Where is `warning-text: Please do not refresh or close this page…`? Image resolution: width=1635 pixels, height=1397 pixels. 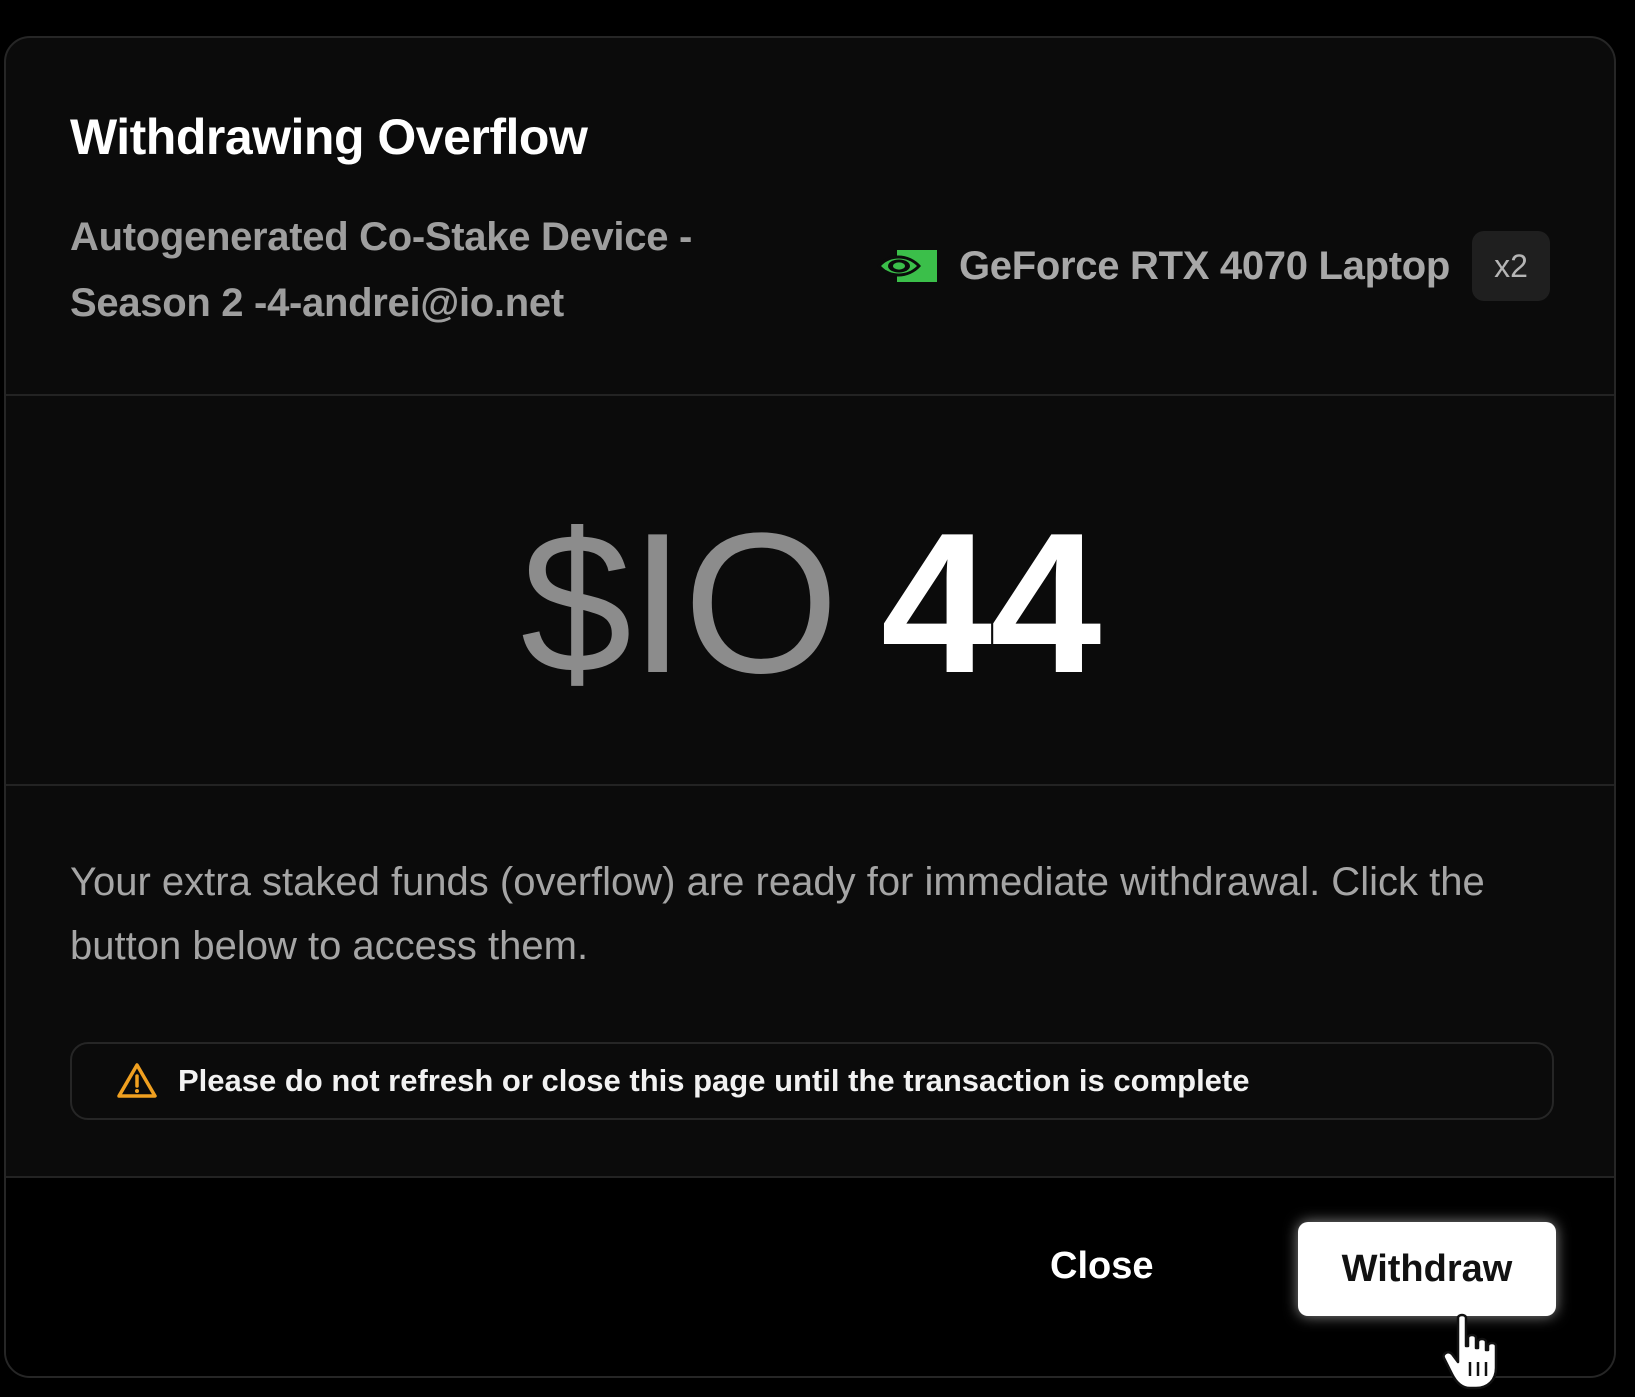
warning-text: Please do not refresh or close this page… is located at coordinates (714, 1080).